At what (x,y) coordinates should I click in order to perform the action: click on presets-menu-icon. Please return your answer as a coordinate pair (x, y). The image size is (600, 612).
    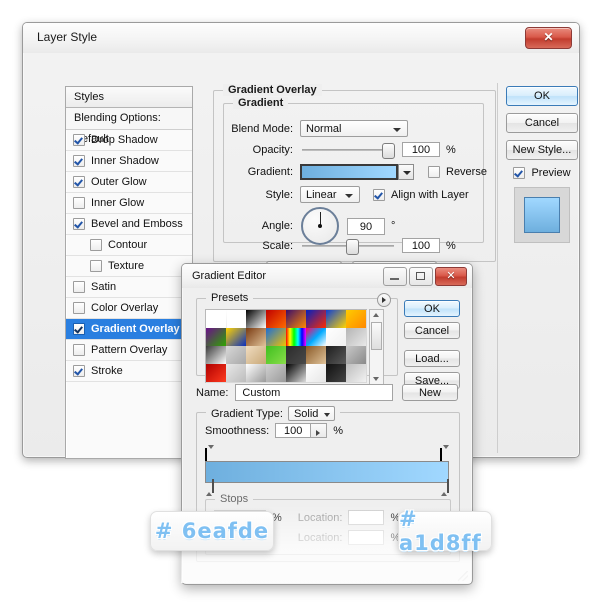
    Looking at the image, I should click on (384, 300).